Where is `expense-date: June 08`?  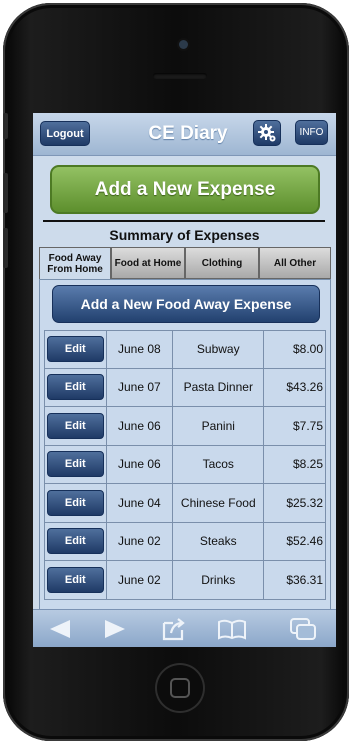
expense-date: June 08 is located at coordinates (140, 349).